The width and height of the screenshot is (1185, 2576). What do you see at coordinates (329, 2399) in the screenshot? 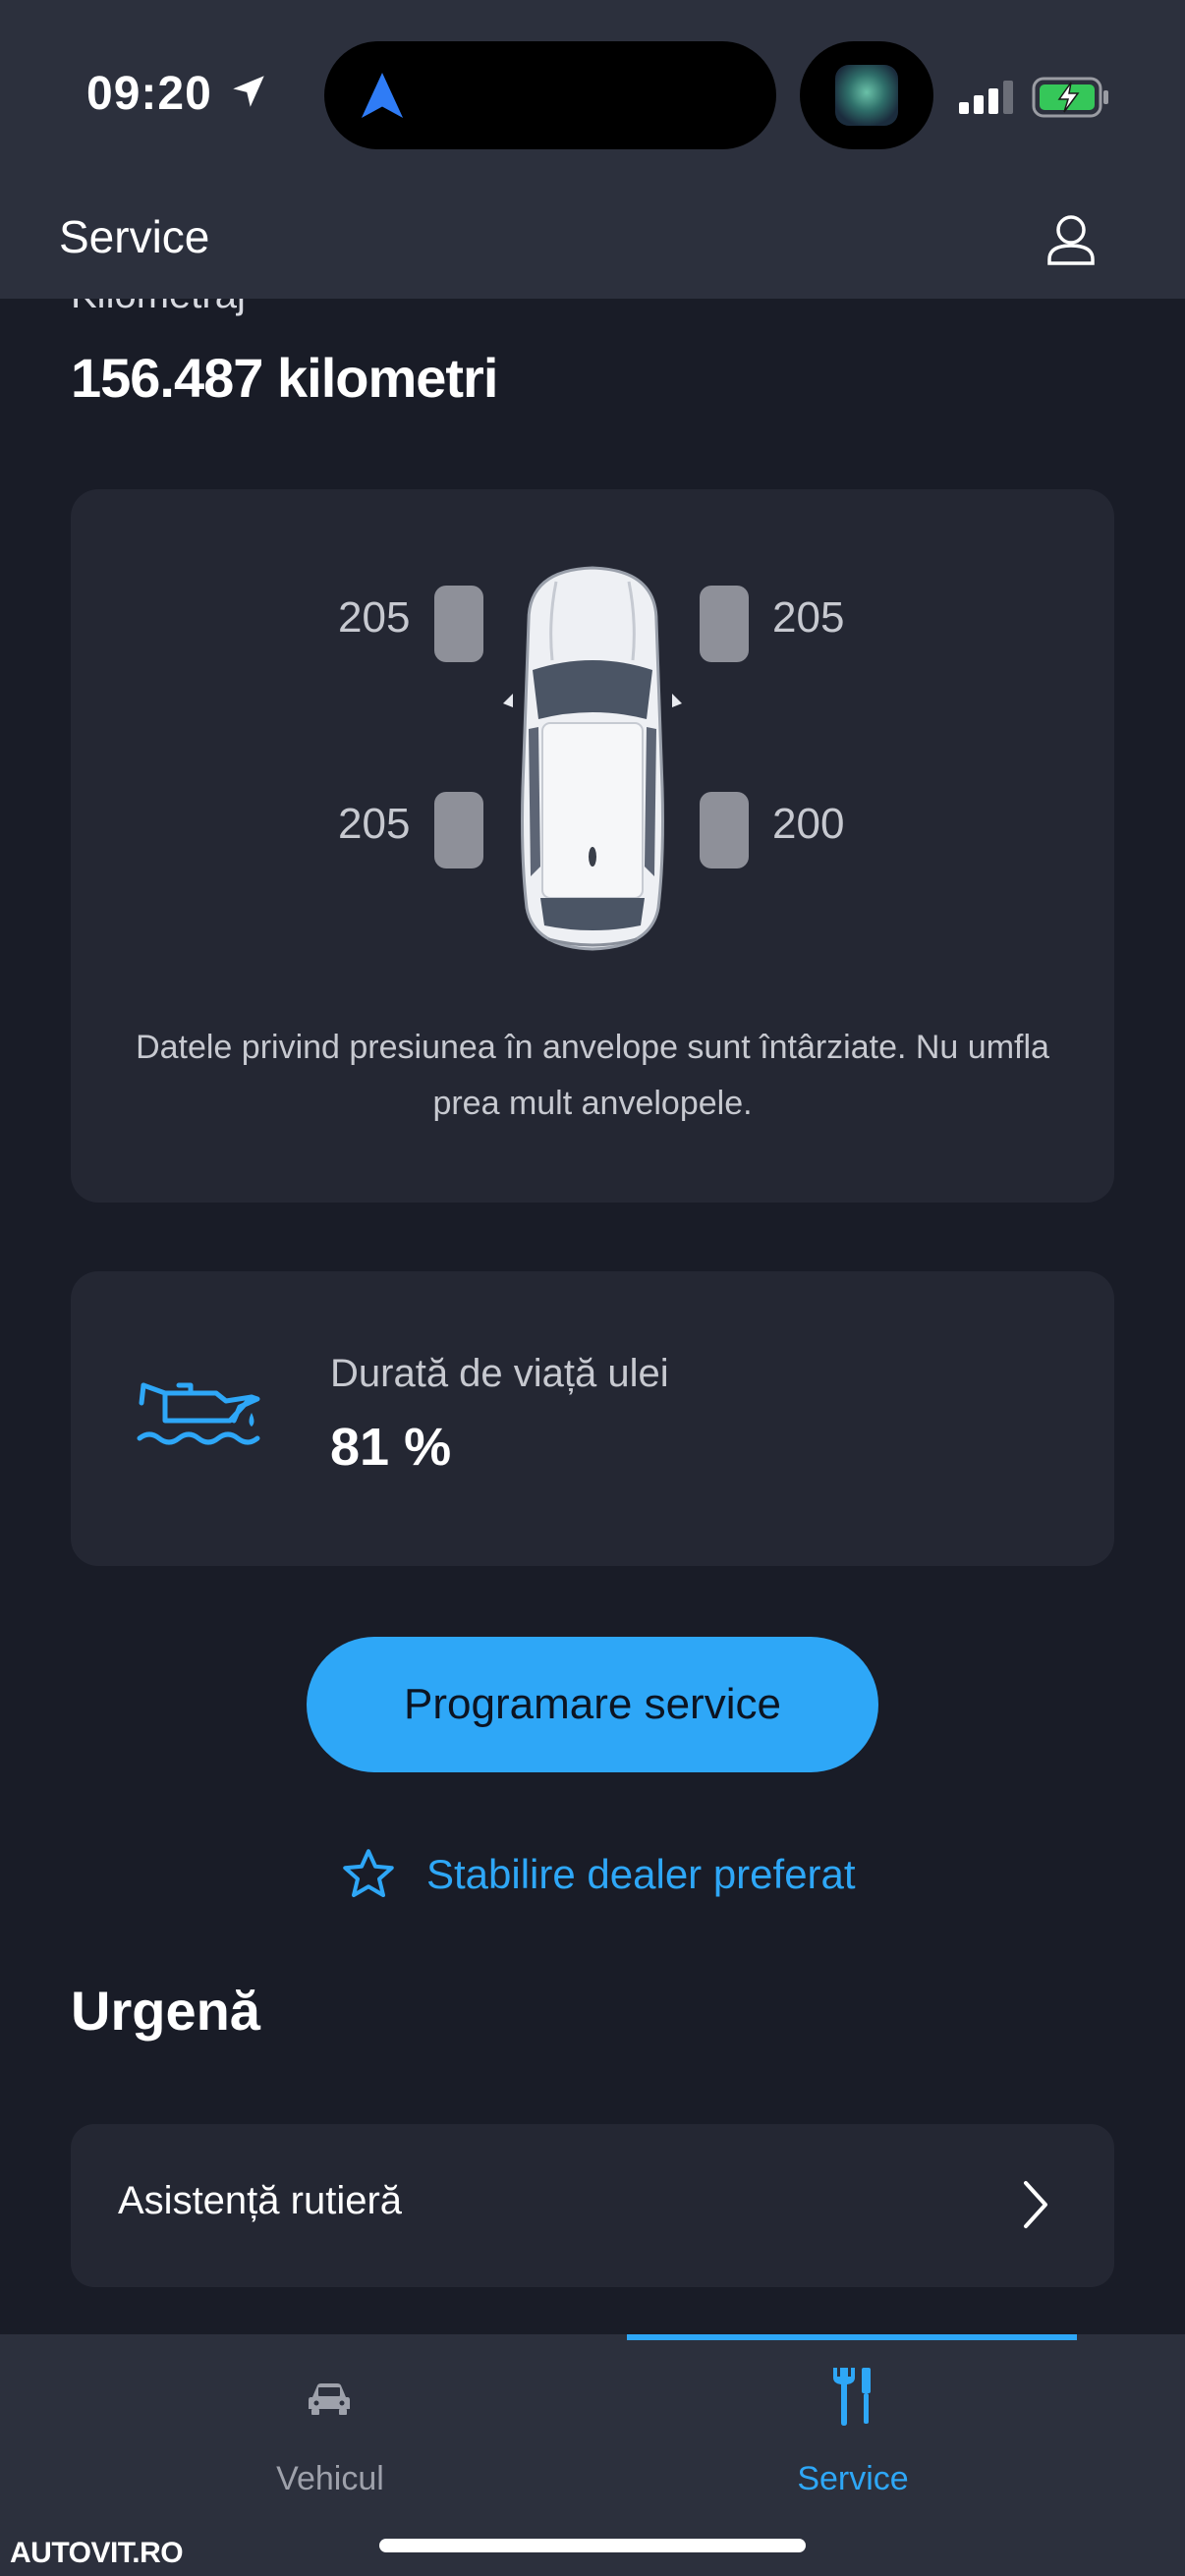
I see `car-icon` at bounding box center [329, 2399].